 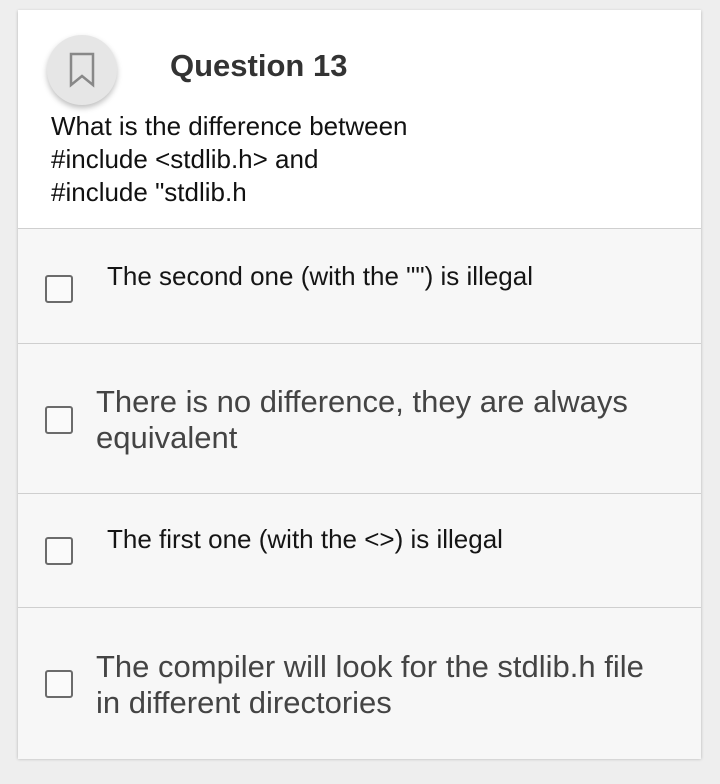 I want to click on question-title: Question 13, so click(x=259, y=65).